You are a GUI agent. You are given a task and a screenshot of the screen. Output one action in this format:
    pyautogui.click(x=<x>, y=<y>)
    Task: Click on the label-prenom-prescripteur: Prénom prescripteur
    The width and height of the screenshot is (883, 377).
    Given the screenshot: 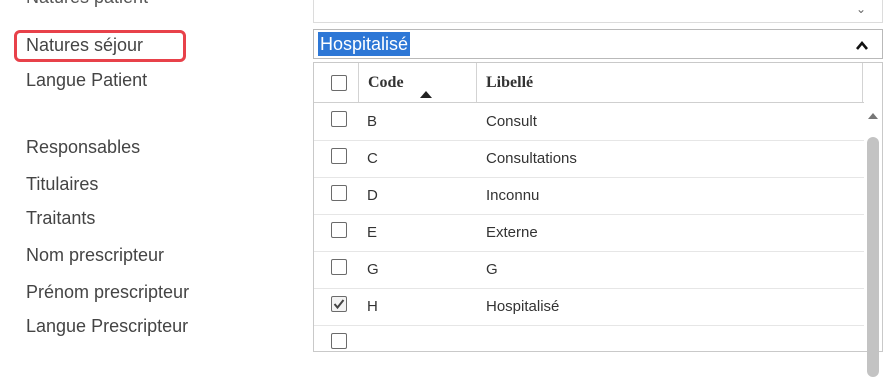 What is the action you would take?
    pyautogui.click(x=108, y=292)
    